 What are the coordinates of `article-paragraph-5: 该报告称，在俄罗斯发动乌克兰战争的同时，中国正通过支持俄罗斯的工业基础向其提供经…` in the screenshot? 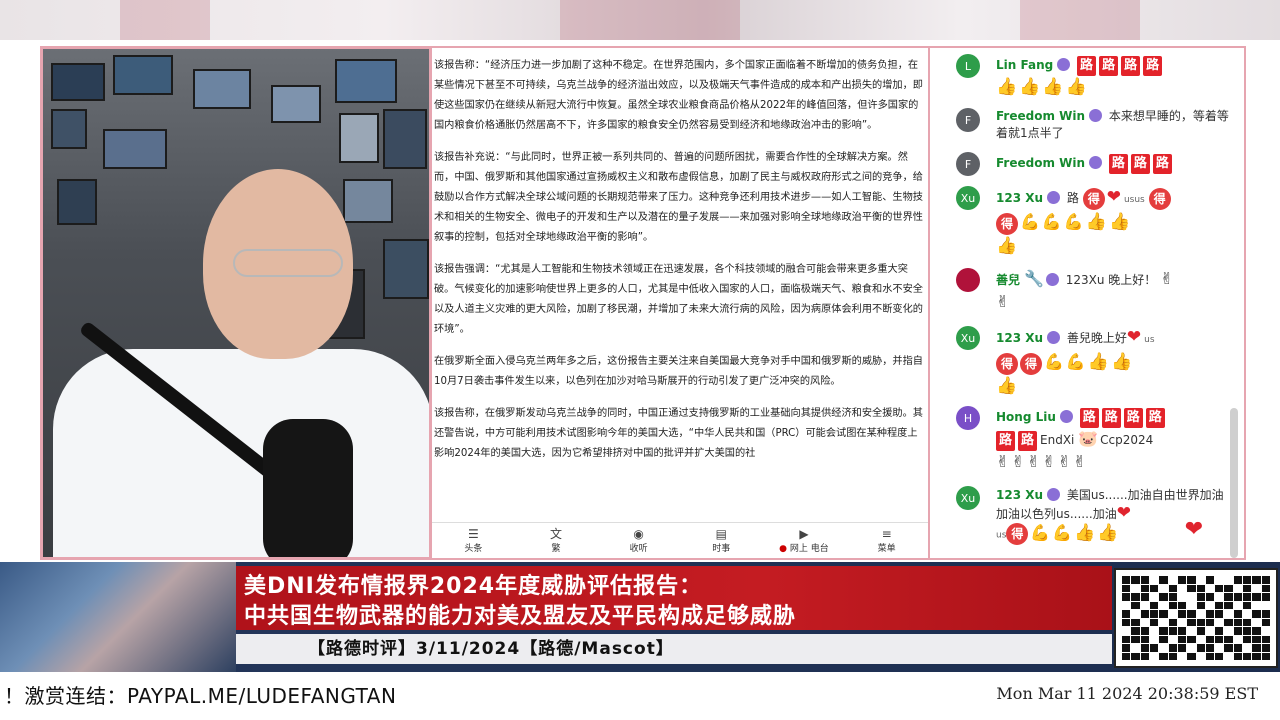 It's located at (678, 433).